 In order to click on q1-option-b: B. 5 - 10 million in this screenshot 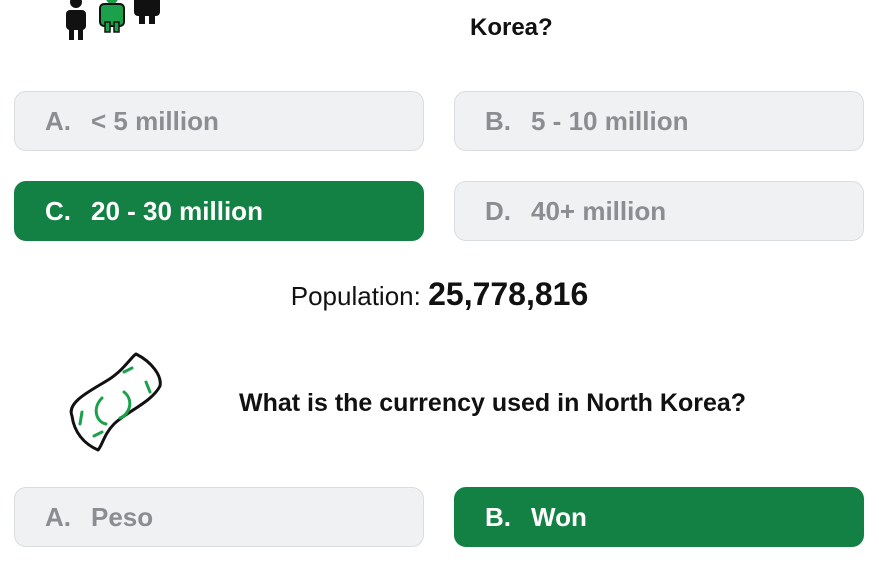, I will do `click(659, 121)`.